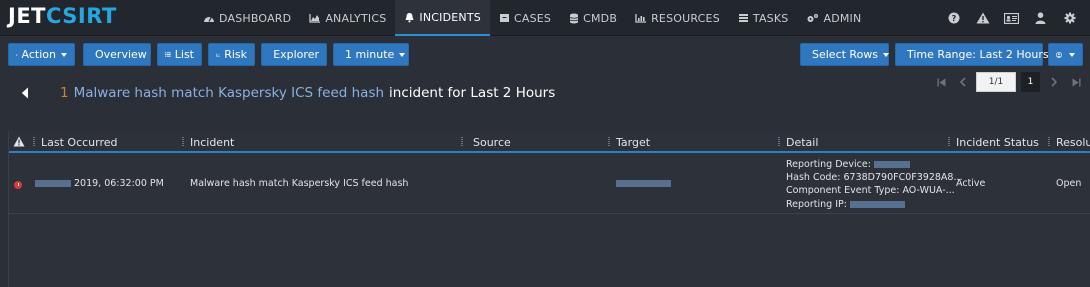  What do you see at coordinates (53, 183) in the screenshot?
I see `redacted-date` at bounding box center [53, 183].